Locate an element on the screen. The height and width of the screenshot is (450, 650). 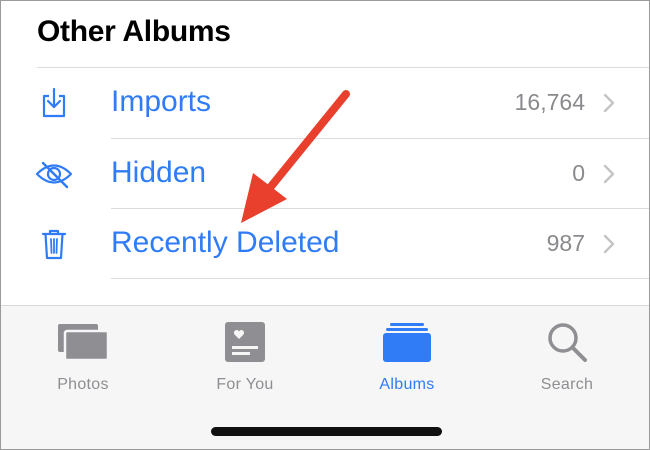
home-indicator is located at coordinates (326, 431).